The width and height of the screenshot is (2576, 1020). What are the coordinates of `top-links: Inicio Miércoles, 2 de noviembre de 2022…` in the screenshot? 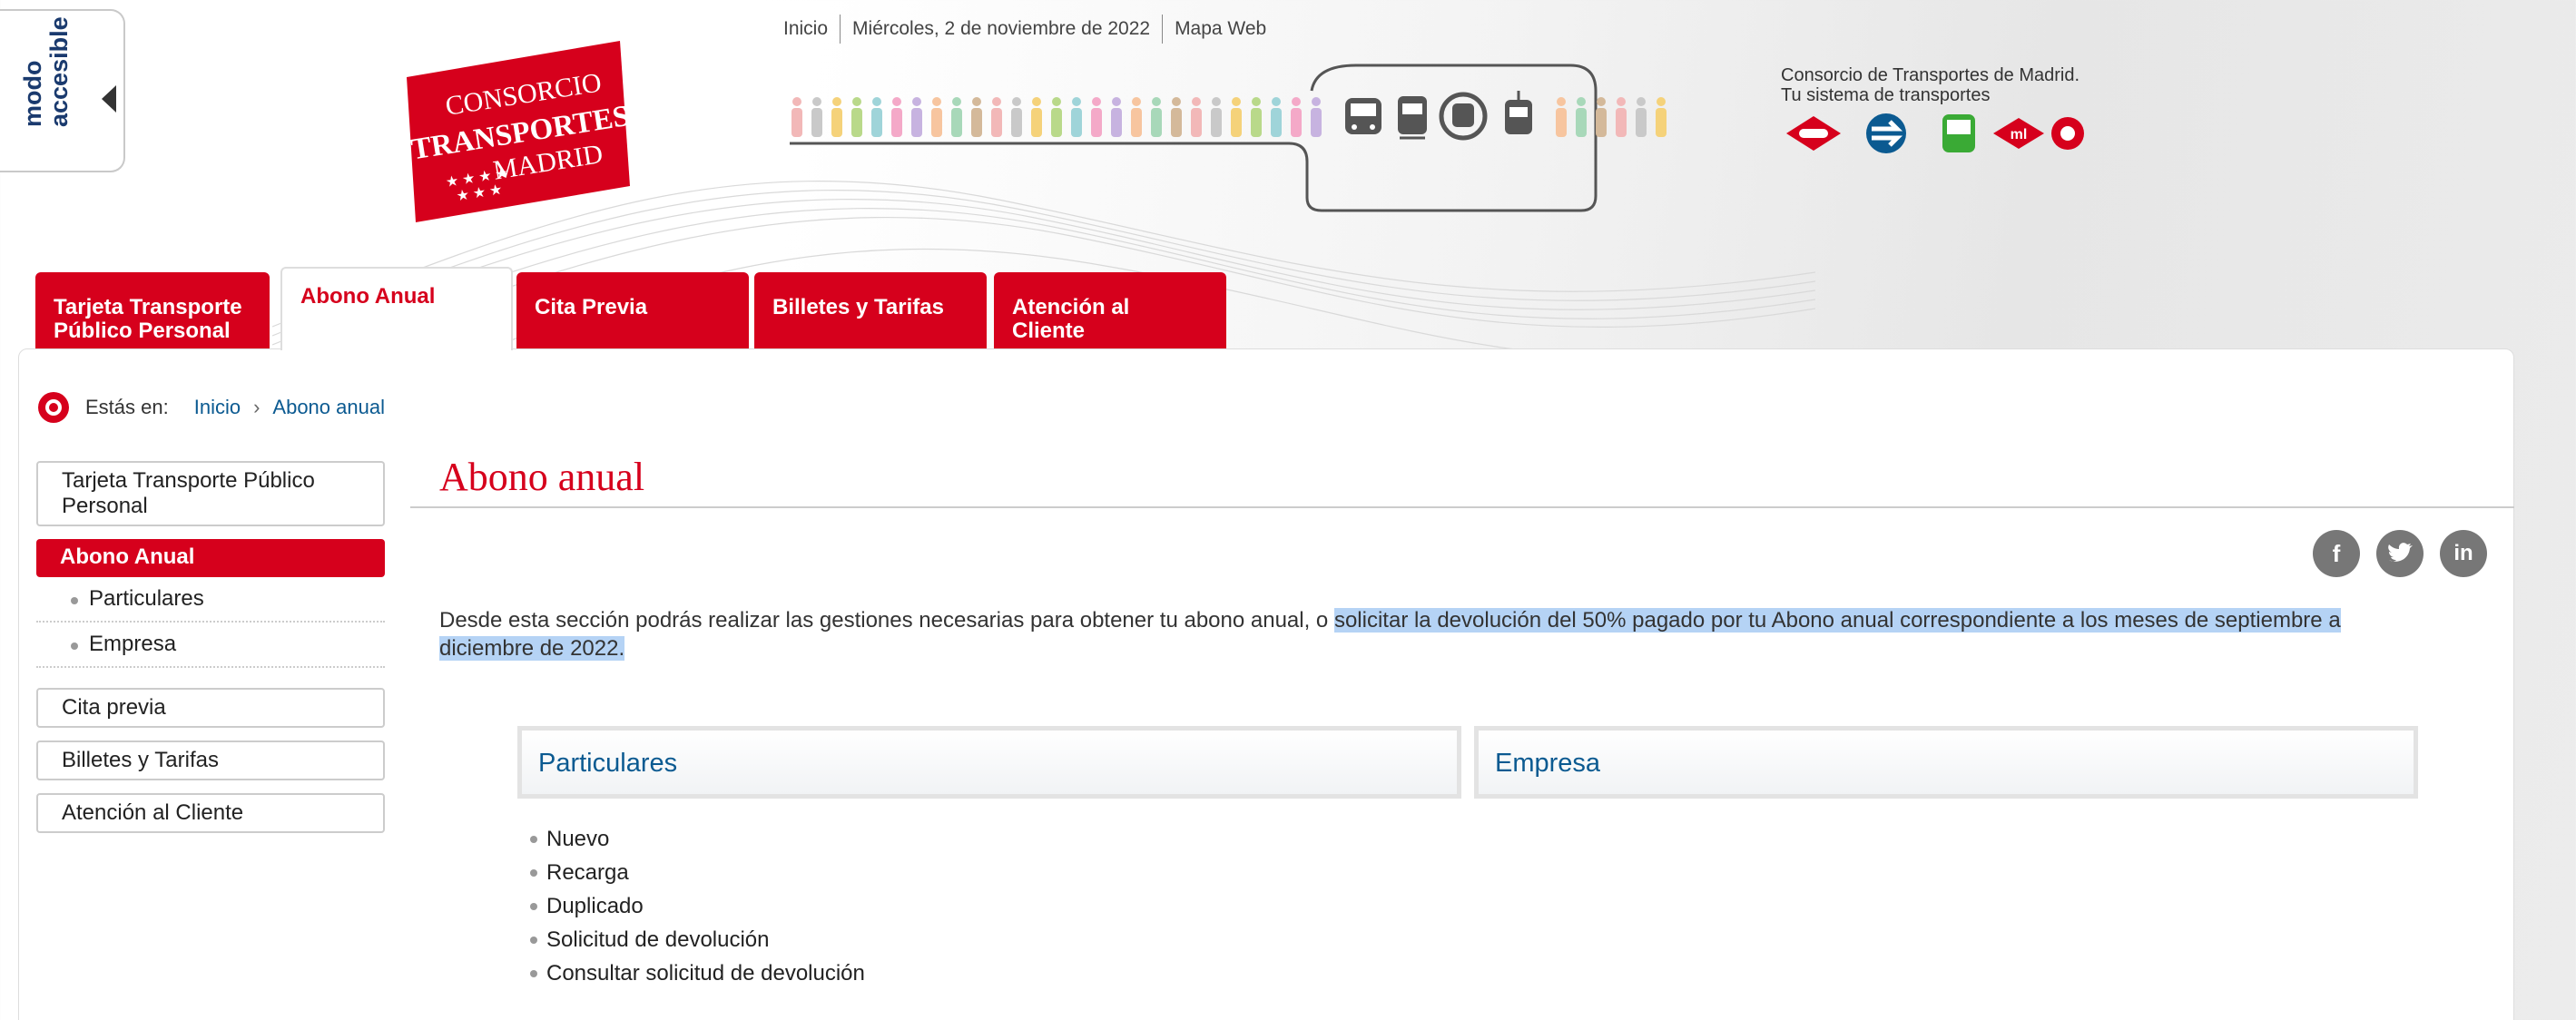 It's located at (1025, 29).